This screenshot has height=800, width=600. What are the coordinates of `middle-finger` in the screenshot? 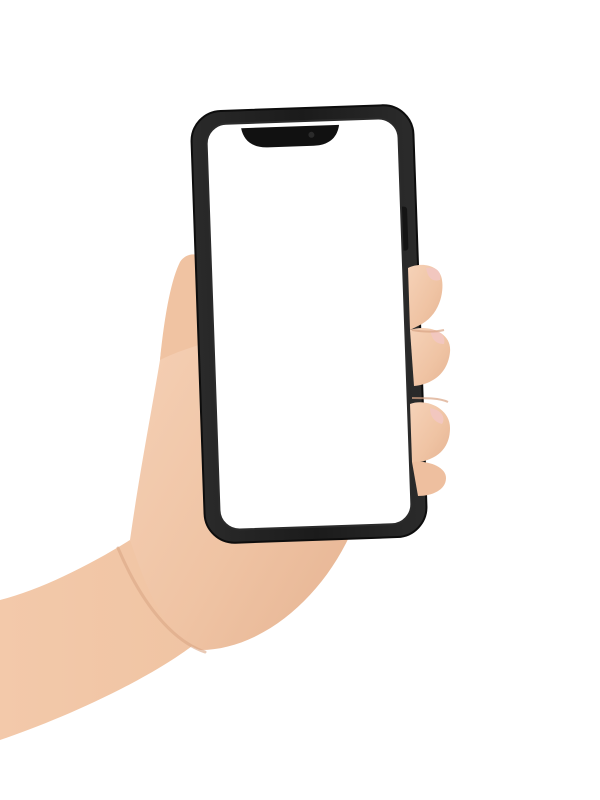 It's located at (430, 357).